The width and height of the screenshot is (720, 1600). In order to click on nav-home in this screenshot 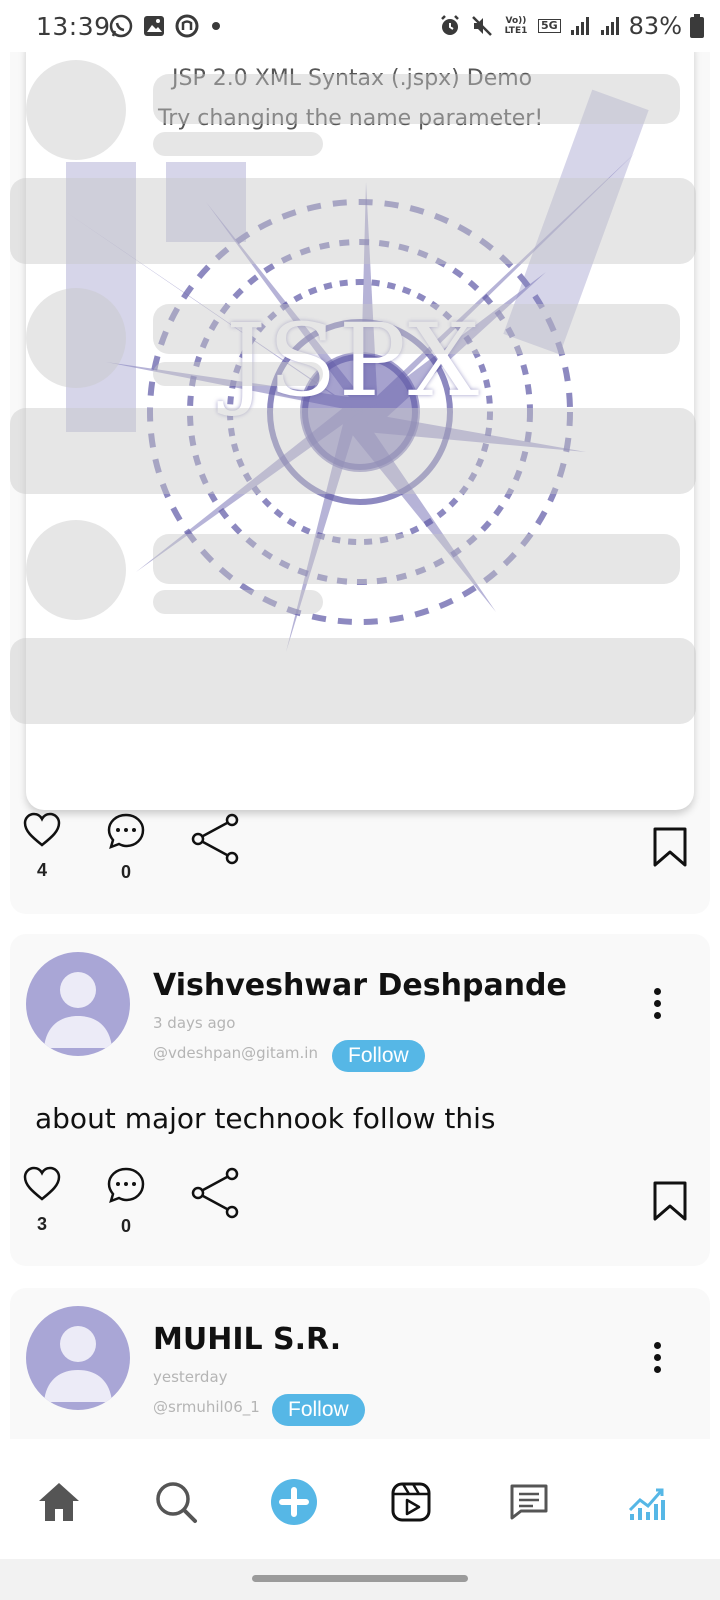, I will do `click(59, 1502)`.